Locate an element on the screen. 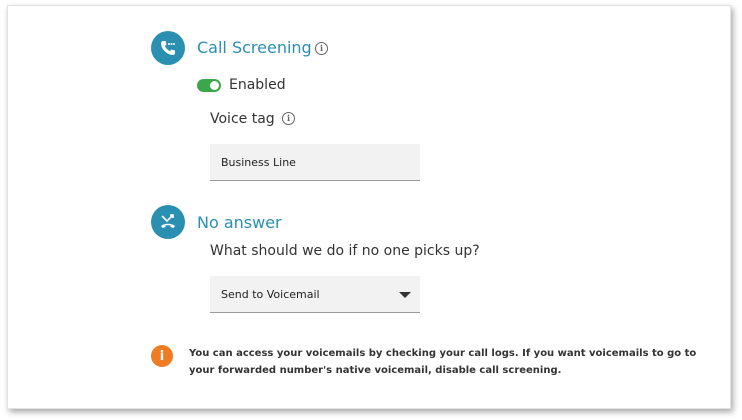  call-screening-title: Call Screening is located at coordinates (254, 47).